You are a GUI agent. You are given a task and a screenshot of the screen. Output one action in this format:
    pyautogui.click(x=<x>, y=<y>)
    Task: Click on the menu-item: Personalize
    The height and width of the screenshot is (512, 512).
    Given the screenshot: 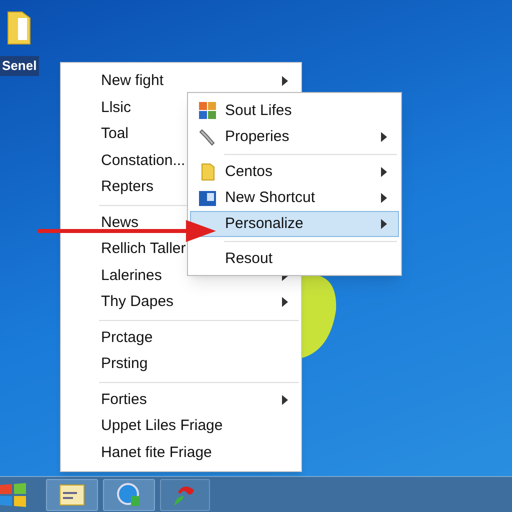 What is the action you would take?
    pyautogui.click(x=294, y=224)
    